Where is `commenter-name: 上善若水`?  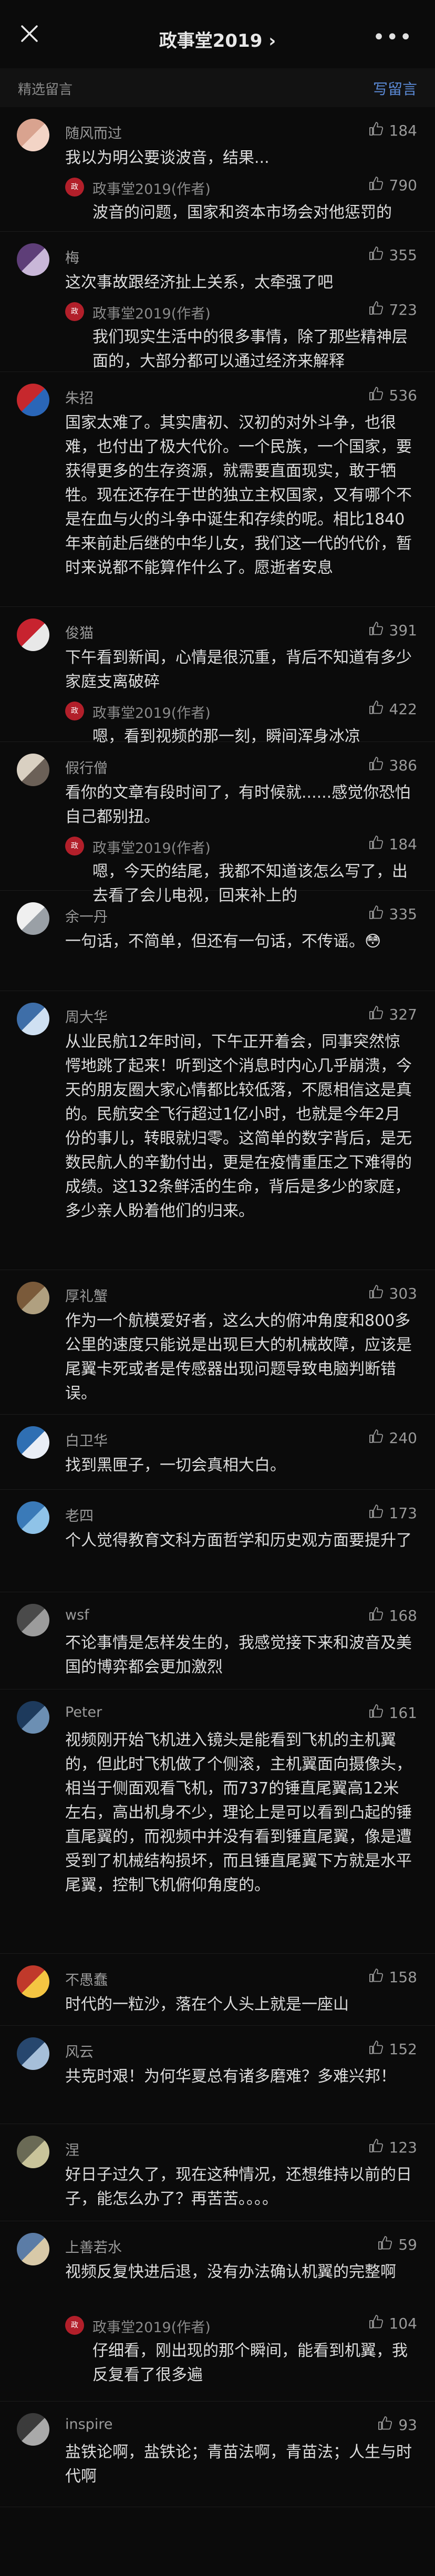 commenter-name: 上善若水 is located at coordinates (93, 2248).